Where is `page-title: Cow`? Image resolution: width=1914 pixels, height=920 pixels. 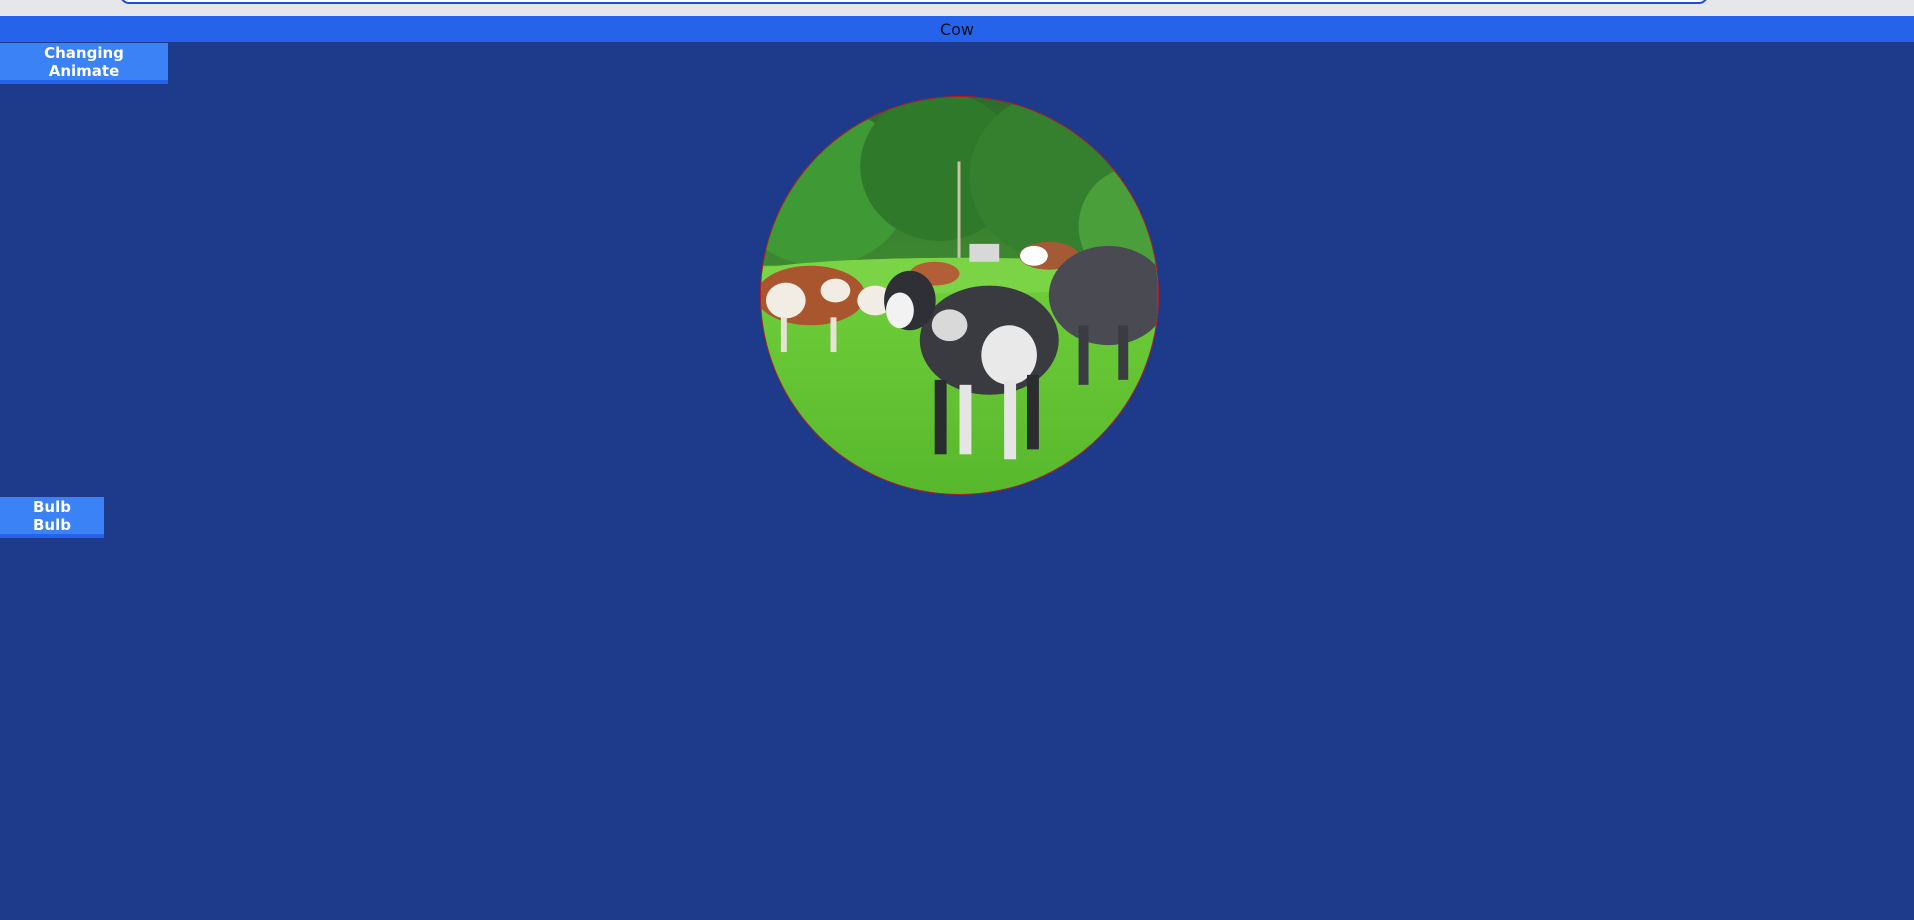
page-title: Cow is located at coordinates (957, 29).